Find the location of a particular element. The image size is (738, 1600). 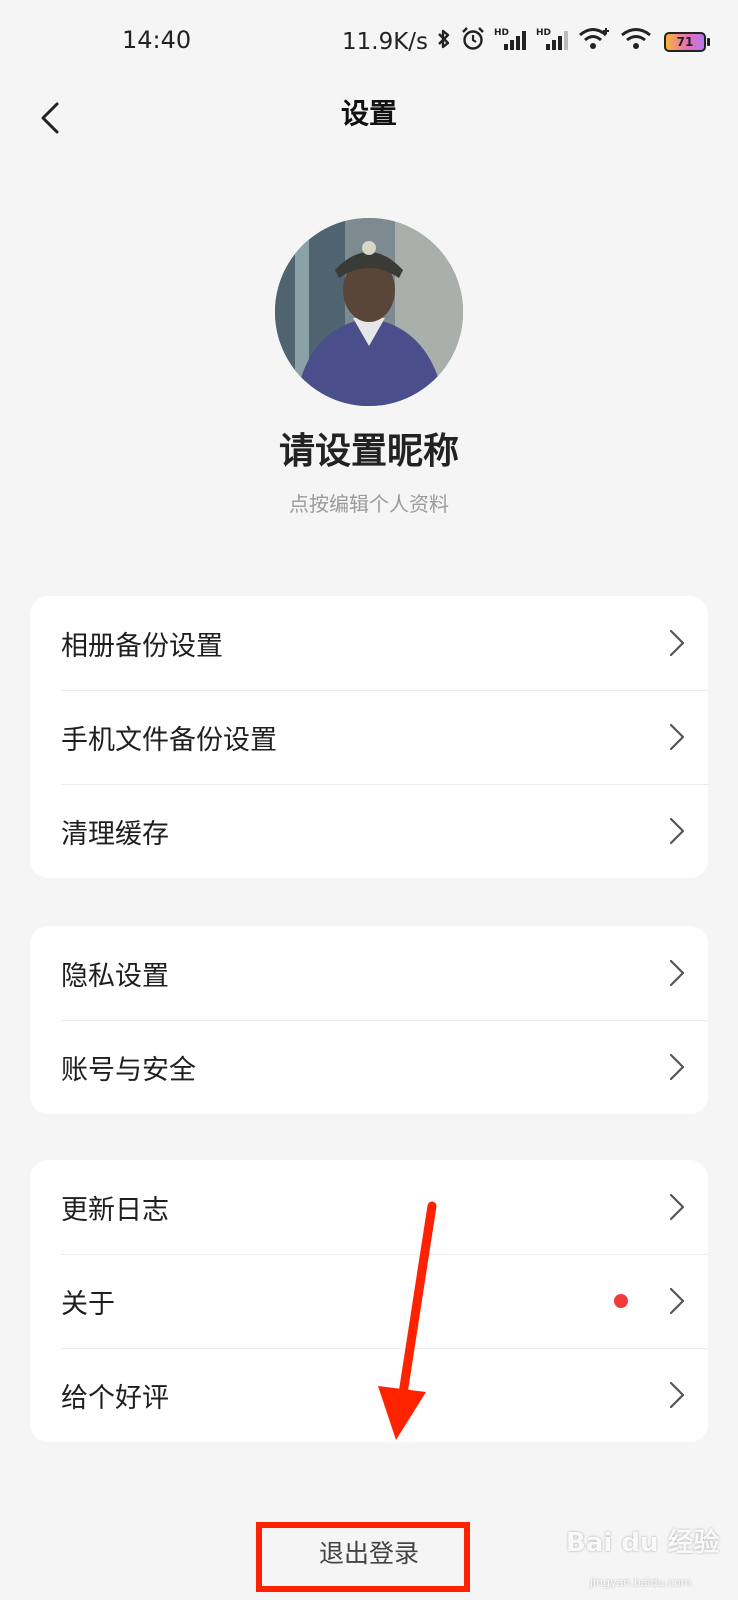

status-bar: 14:40 11.9K/s HD HD 71 is located at coordinates (369, 43).